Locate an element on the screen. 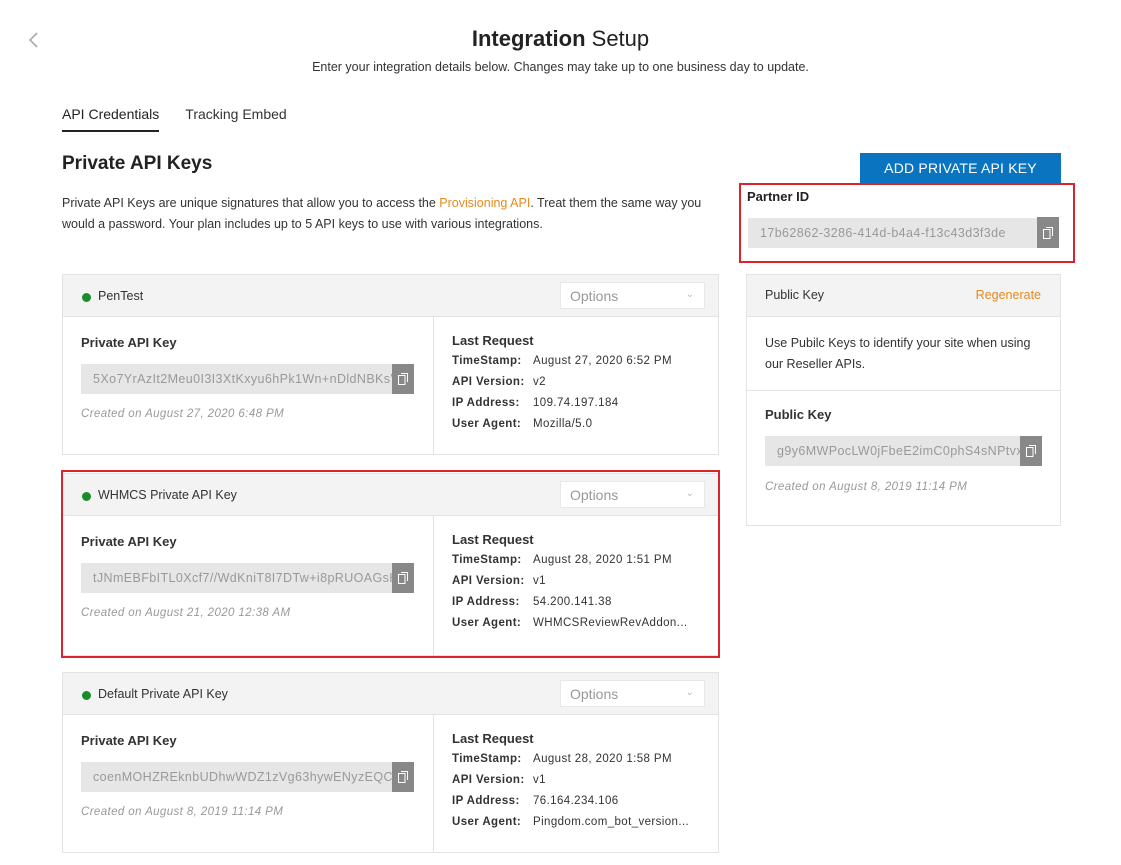 The height and width of the screenshot is (865, 1121). ip-address-row: IP Address: 76.164.234.106 is located at coordinates (535, 801).